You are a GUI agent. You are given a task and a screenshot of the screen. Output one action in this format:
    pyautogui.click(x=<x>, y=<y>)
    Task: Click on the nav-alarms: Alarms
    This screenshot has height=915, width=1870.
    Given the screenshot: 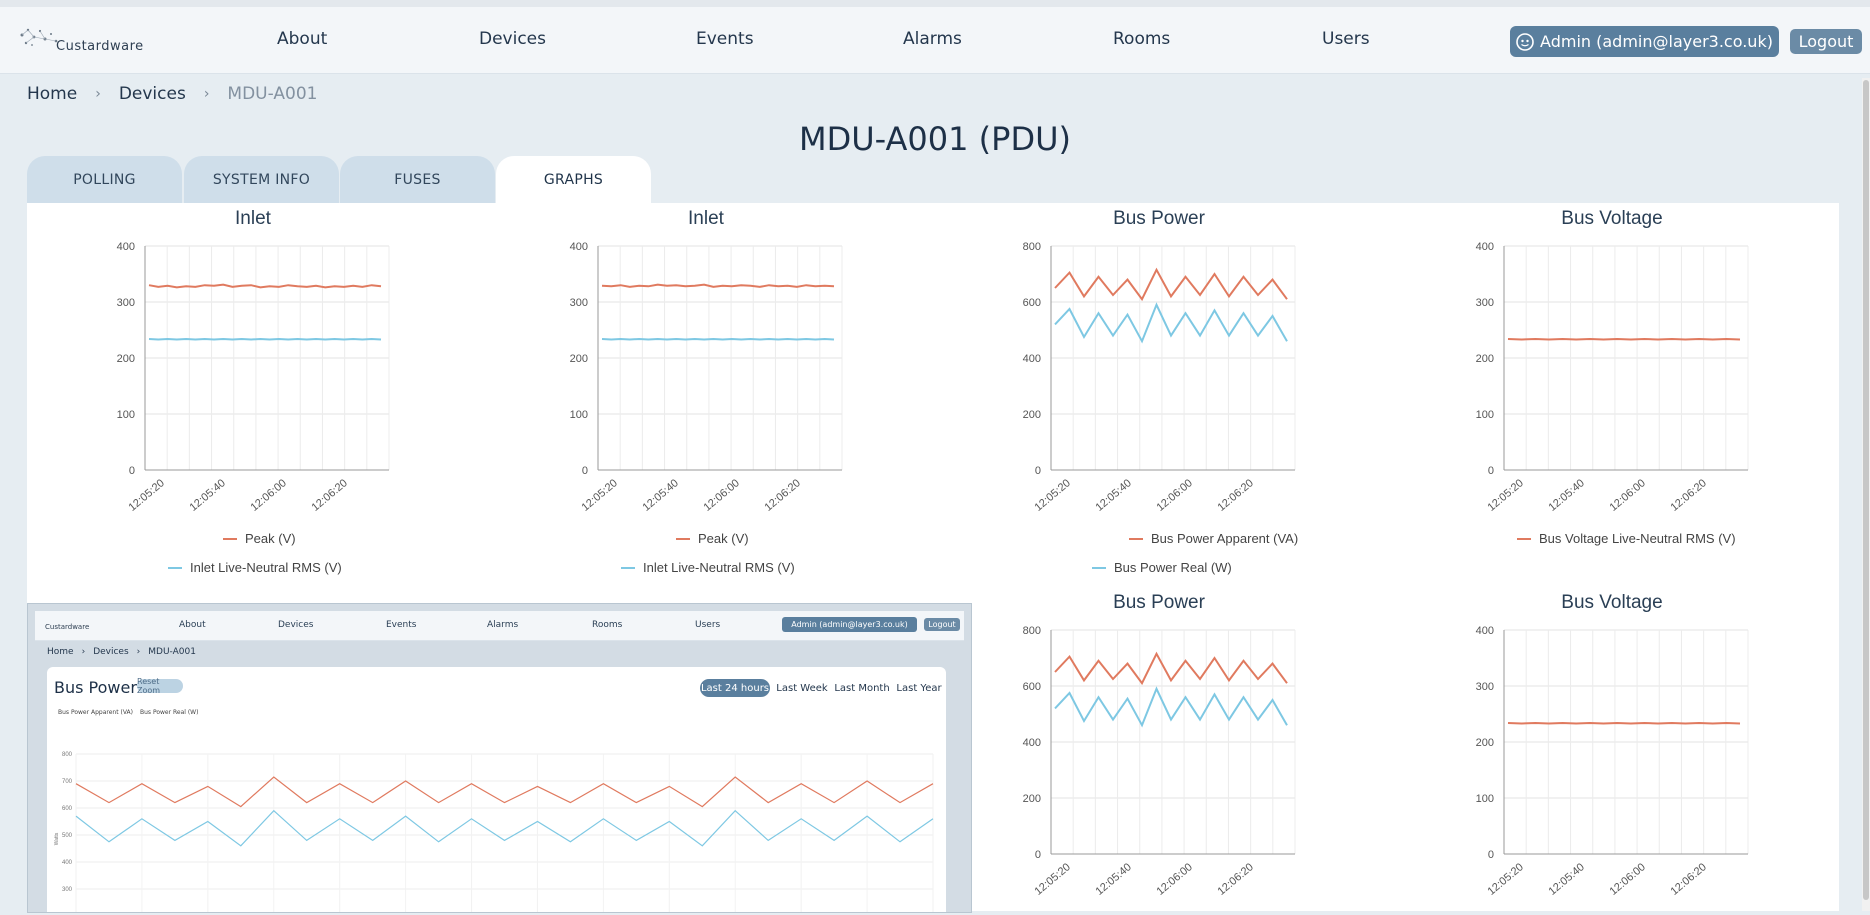 What is the action you would take?
    pyautogui.click(x=932, y=39)
    